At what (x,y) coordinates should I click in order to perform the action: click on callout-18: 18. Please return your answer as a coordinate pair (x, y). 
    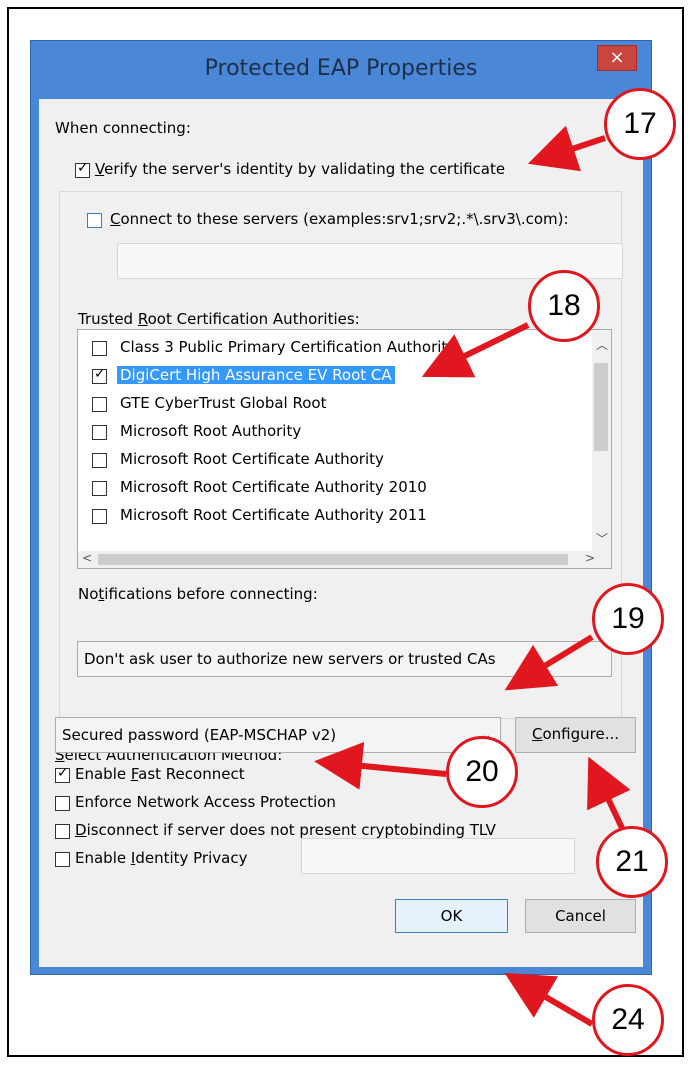
    Looking at the image, I should click on (564, 306).